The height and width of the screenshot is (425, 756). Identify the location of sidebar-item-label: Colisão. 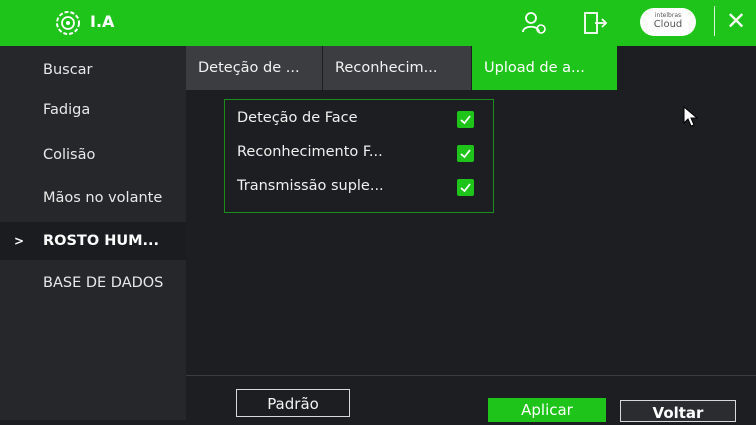
(69, 155).